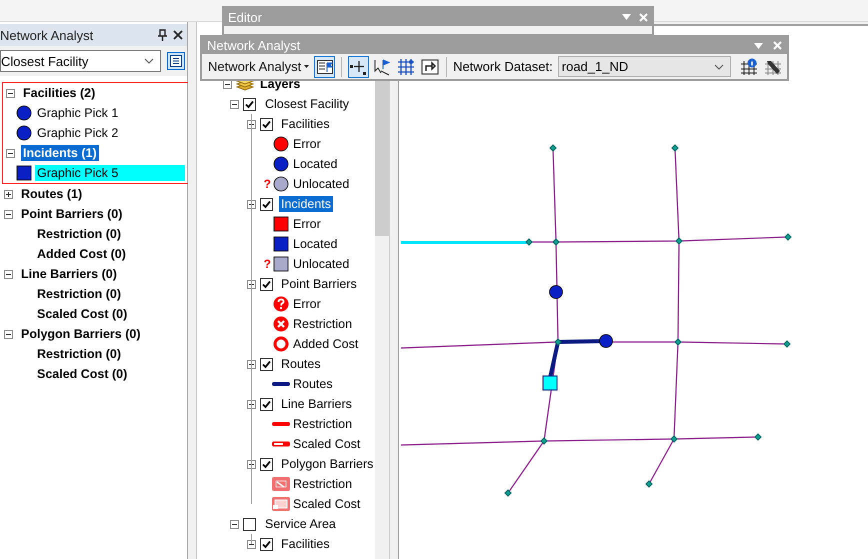  What do you see at coordinates (162, 35) in the screenshot?
I see `pin-icon` at bounding box center [162, 35].